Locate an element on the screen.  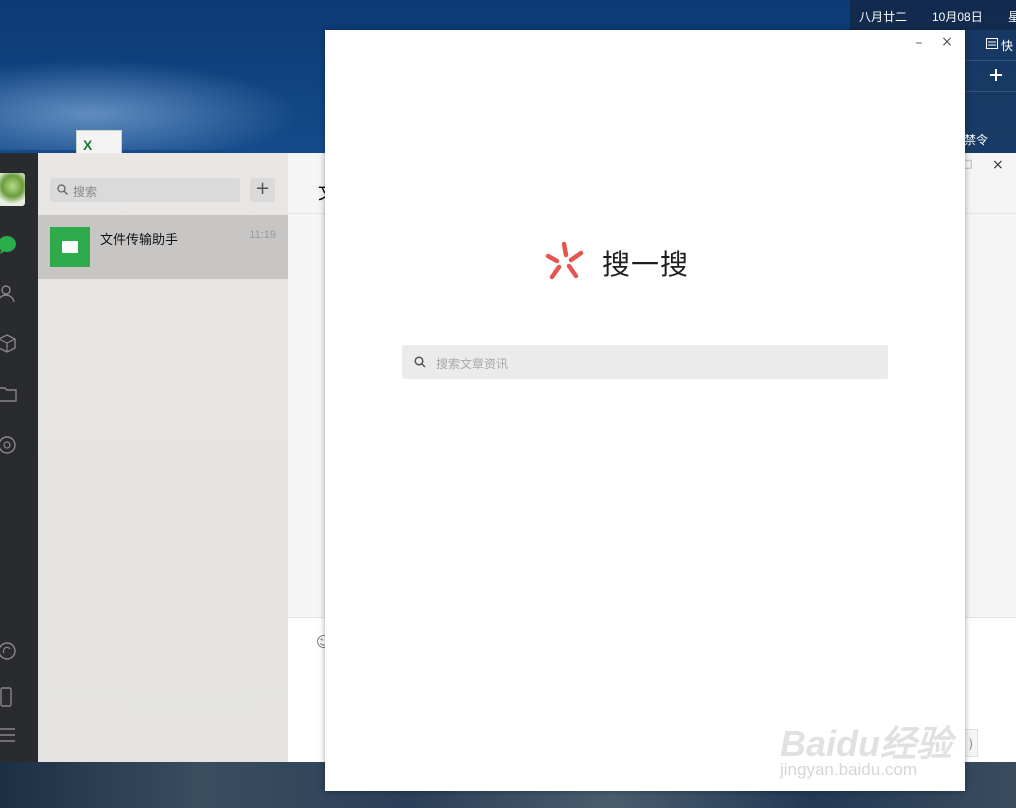
quick-row: 快 is located at coordinates (990, 45).